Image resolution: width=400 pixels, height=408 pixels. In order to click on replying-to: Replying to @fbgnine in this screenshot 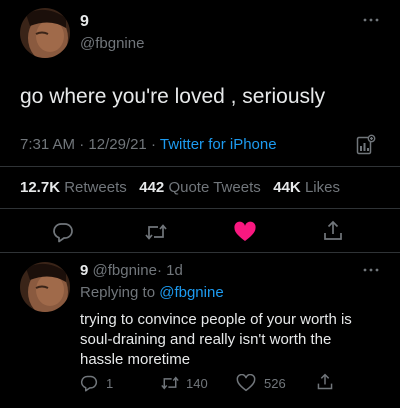, I will do `click(152, 292)`.